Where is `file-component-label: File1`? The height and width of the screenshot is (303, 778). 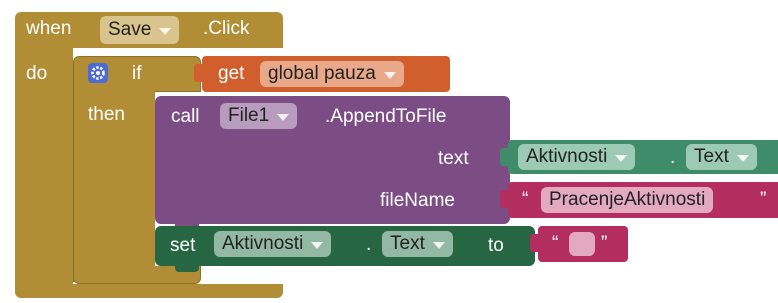
file-component-label: File1 is located at coordinates (249, 115).